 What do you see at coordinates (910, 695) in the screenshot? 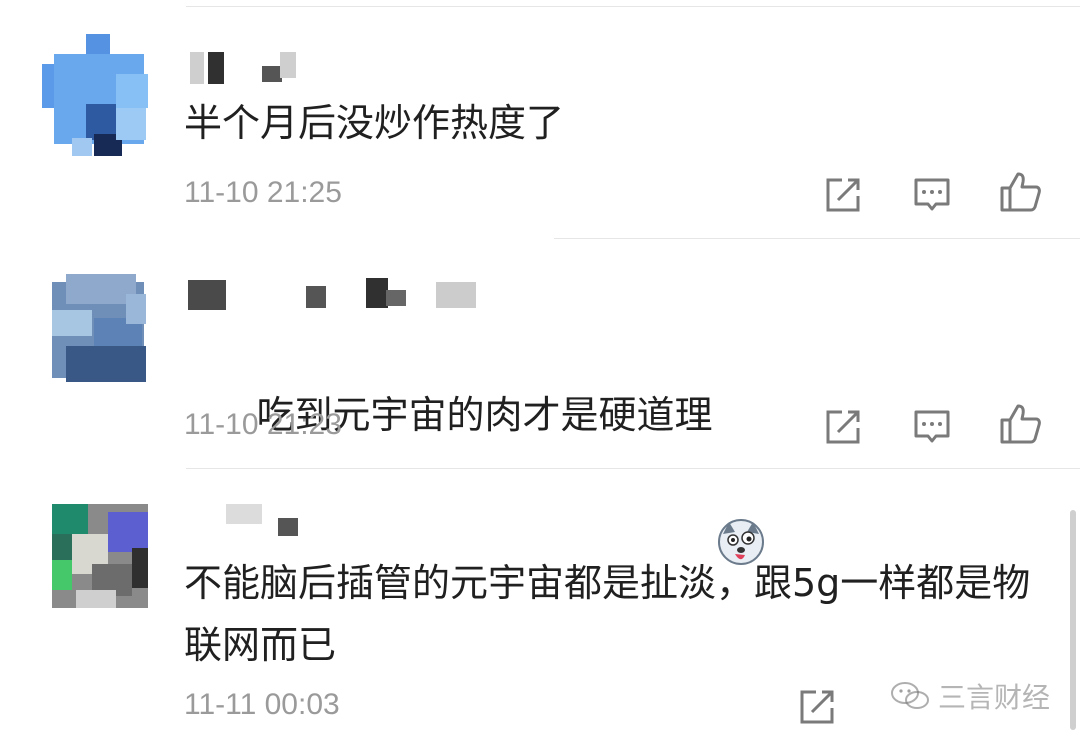
I see `wechat-icon` at bounding box center [910, 695].